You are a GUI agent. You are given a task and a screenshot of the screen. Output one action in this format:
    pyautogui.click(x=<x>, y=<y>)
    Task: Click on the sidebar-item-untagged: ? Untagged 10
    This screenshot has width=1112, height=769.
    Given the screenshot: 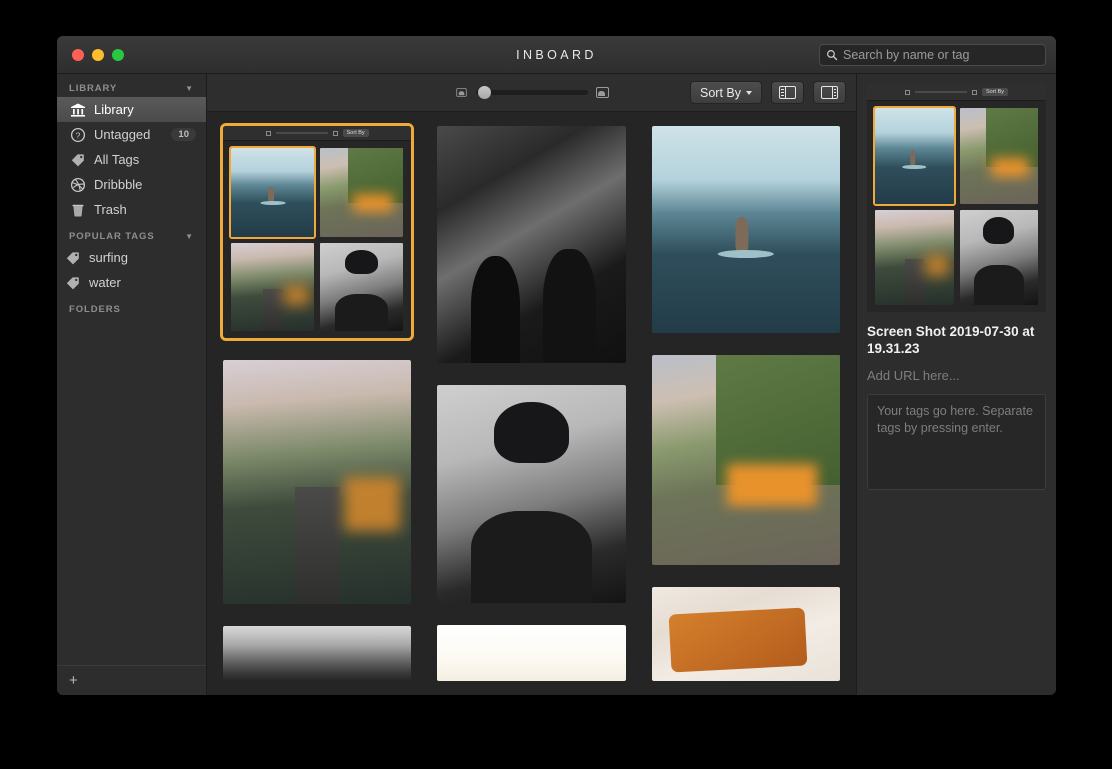 What is the action you would take?
    pyautogui.click(x=131, y=134)
    